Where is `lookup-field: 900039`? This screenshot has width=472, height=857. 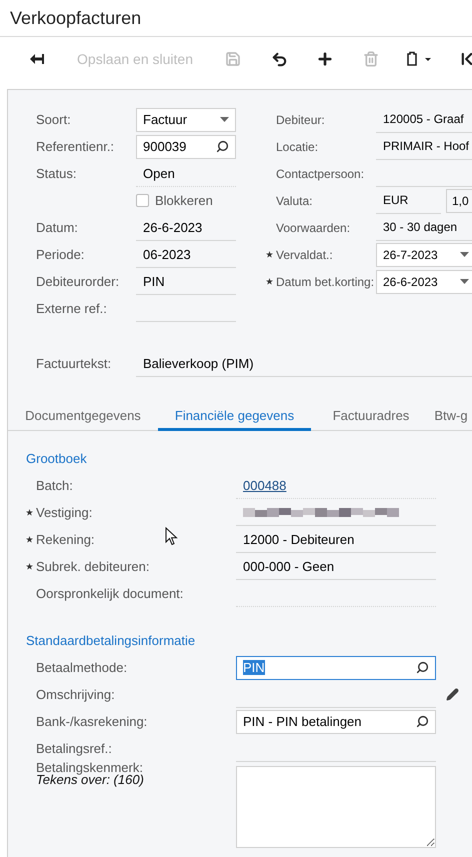 lookup-field: 900039 is located at coordinates (186, 146).